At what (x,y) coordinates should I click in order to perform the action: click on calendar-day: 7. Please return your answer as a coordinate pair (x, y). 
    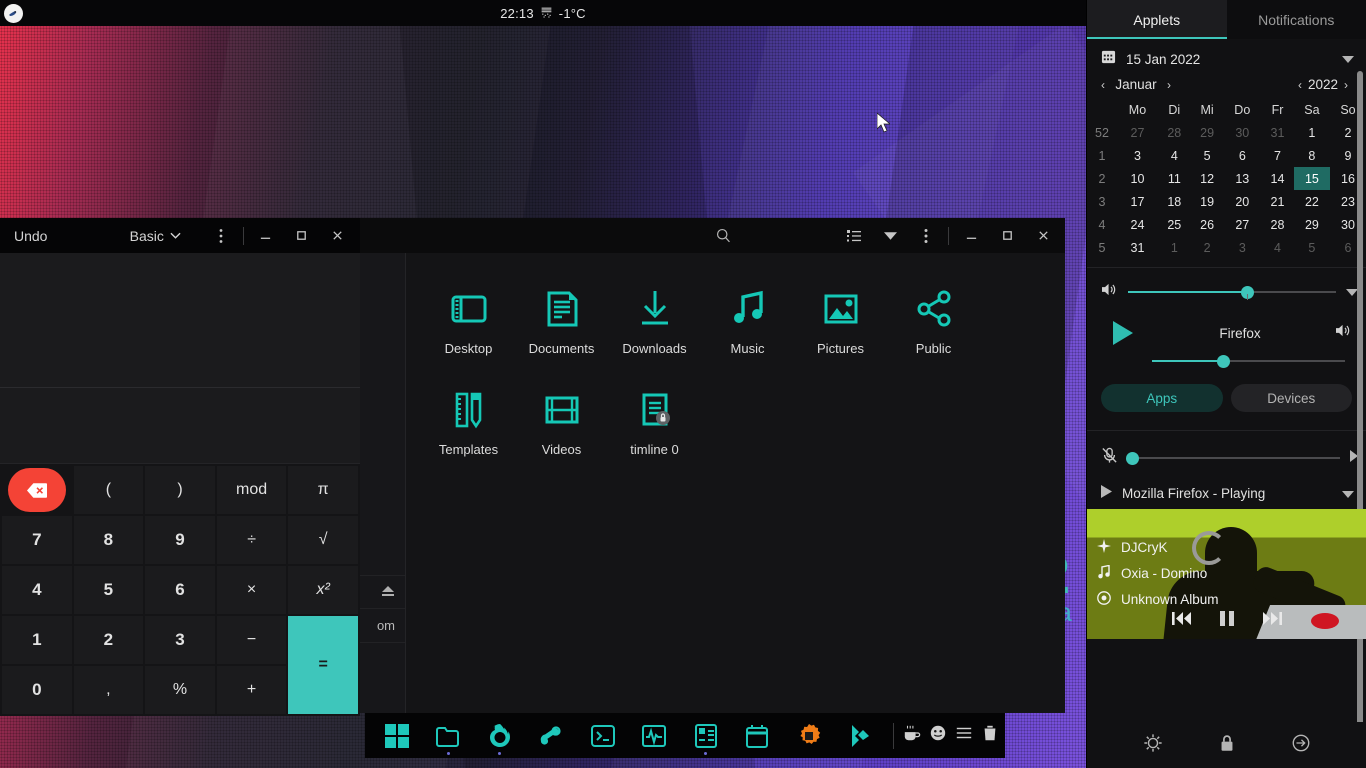
    Looking at the image, I should click on (1277, 155).